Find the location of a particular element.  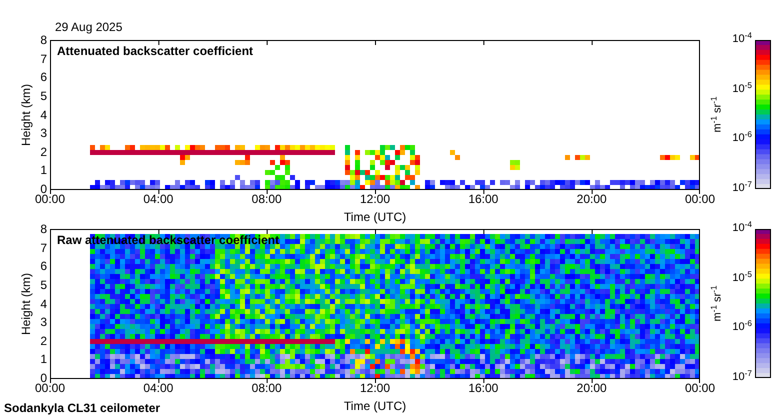

station-label: Sodankyla CL31 ceilometer is located at coordinates (82, 408).